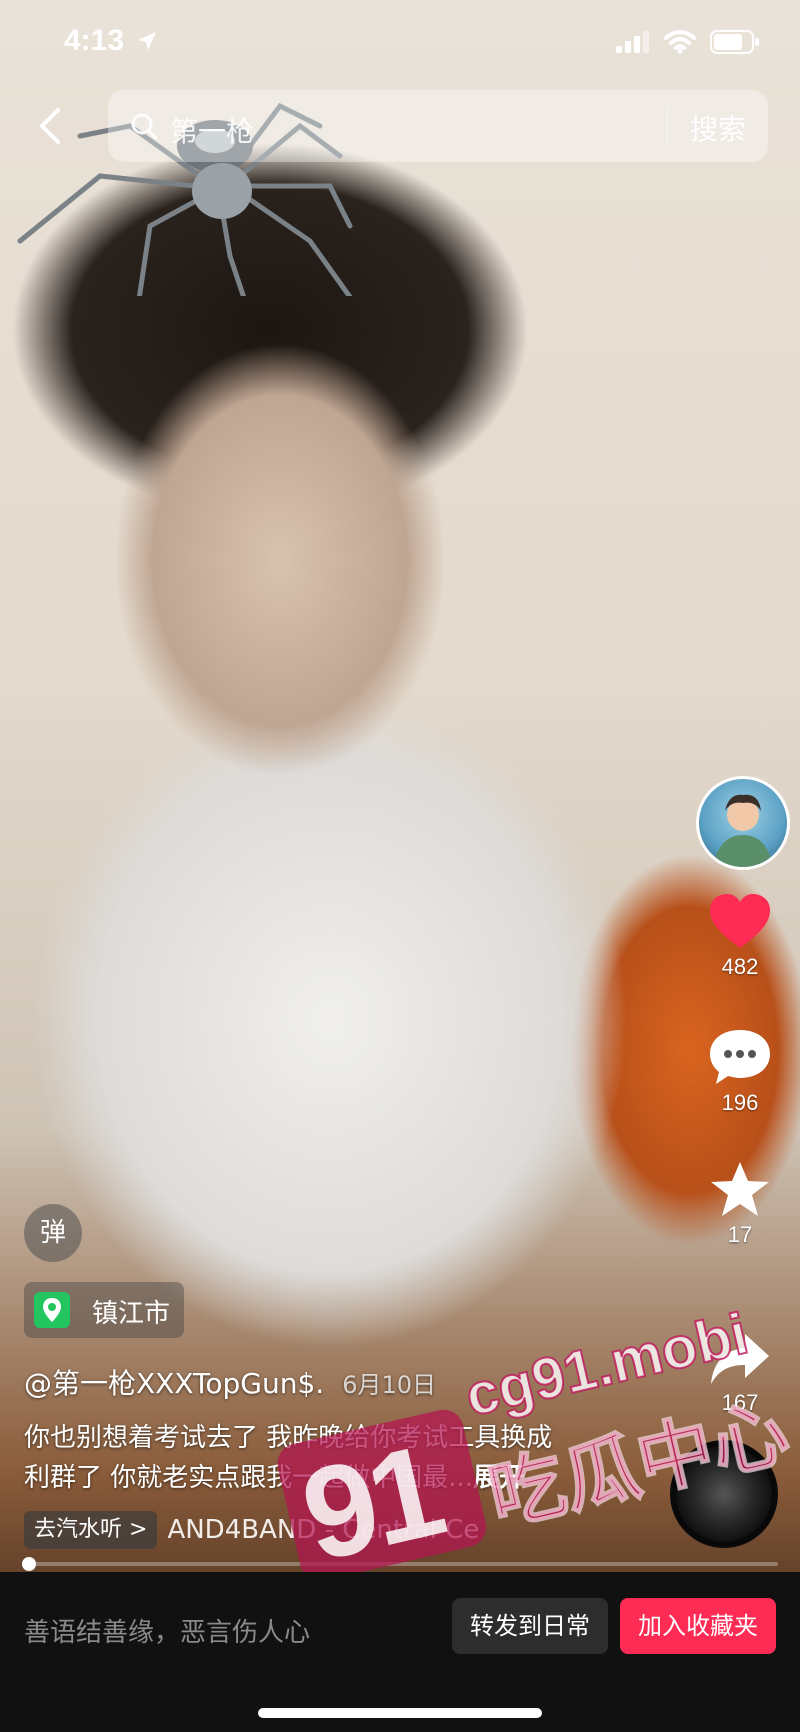 Image resolution: width=800 pixels, height=1732 pixels. I want to click on comment-bubble-icon, so click(740, 1057).